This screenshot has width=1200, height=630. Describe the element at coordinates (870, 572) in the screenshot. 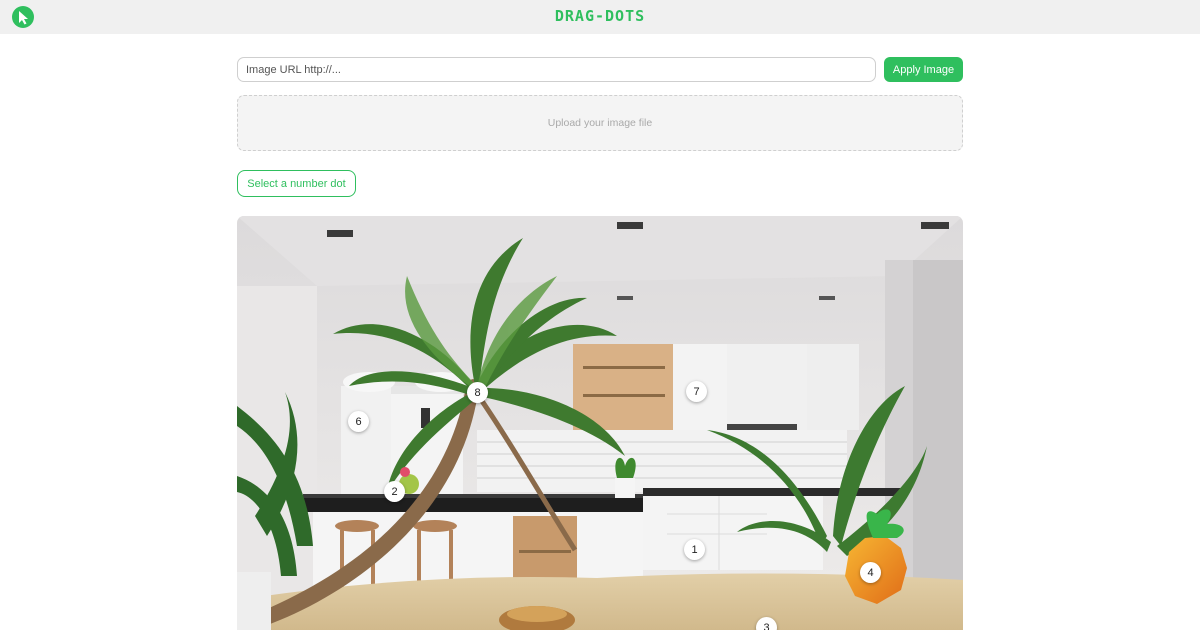

I see `number-dot-4: 4` at that location.